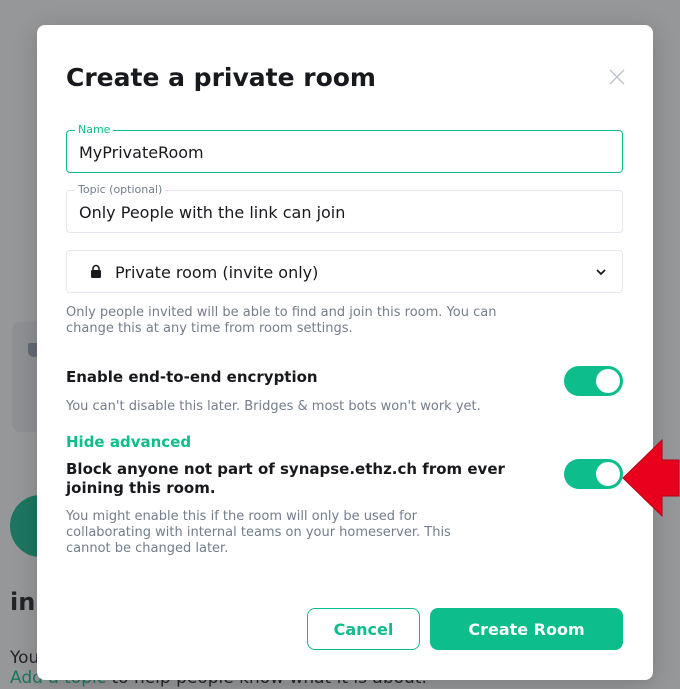 Image resolution: width=680 pixels, height=689 pixels. What do you see at coordinates (593, 381) in the screenshot?
I see `encryption-toggle` at bounding box center [593, 381].